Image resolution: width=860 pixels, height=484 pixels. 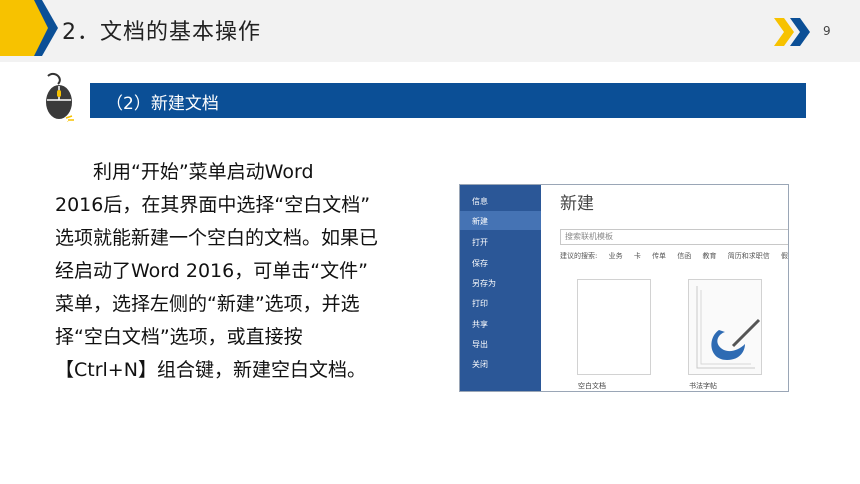 I want to click on sidebar-item-info: 信息, so click(x=480, y=201).